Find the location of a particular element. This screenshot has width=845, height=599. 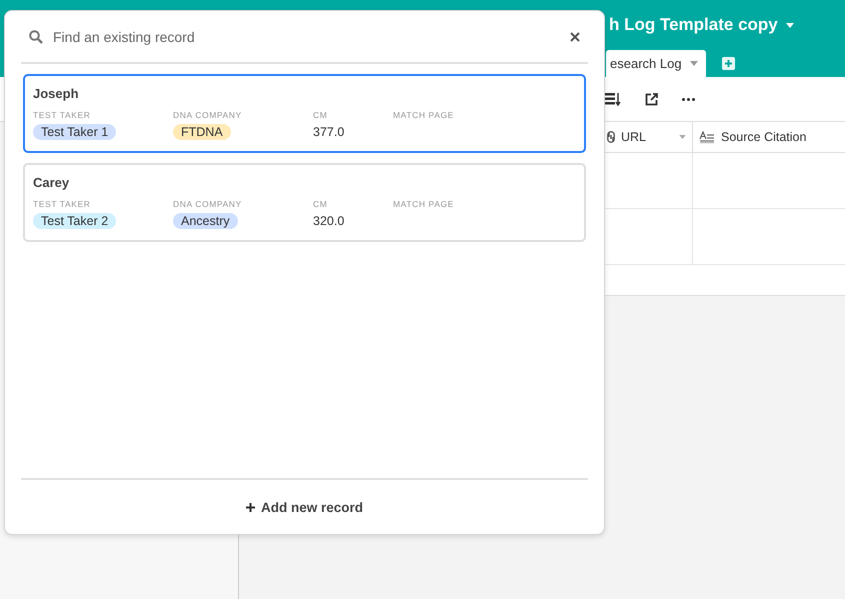

search-field: Find an existing record is located at coordinates (305, 36).